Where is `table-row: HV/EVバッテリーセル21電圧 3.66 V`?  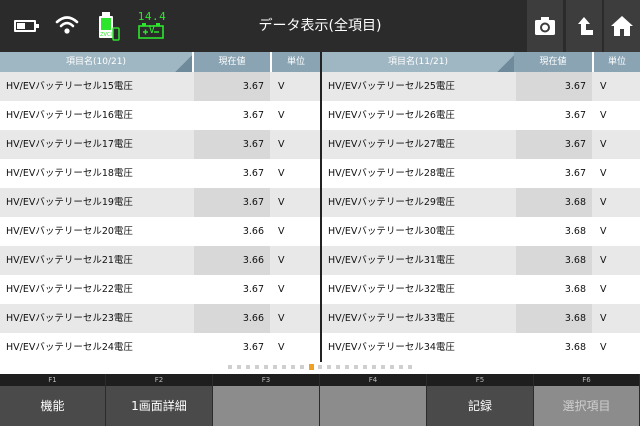
table-row: HV/EVバッテリーセル21電圧 3.66 V is located at coordinates (160, 260).